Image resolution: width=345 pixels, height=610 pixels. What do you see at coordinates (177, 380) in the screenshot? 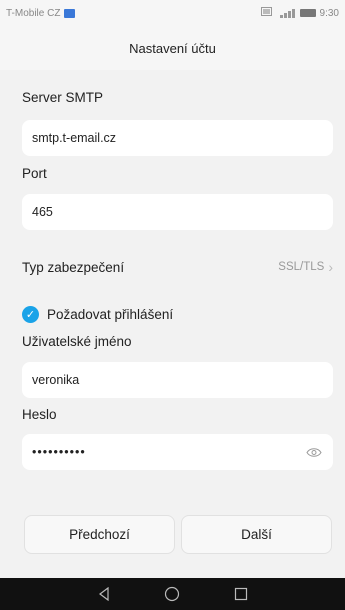
I see `username-field: veronika` at bounding box center [177, 380].